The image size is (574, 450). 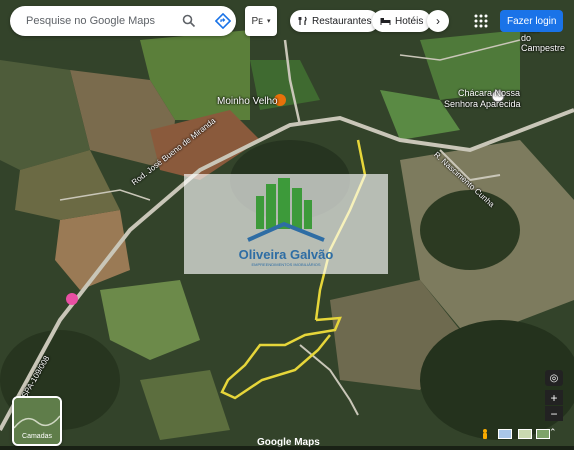 I want to click on pegman-icon, so click(x=485, y=433).